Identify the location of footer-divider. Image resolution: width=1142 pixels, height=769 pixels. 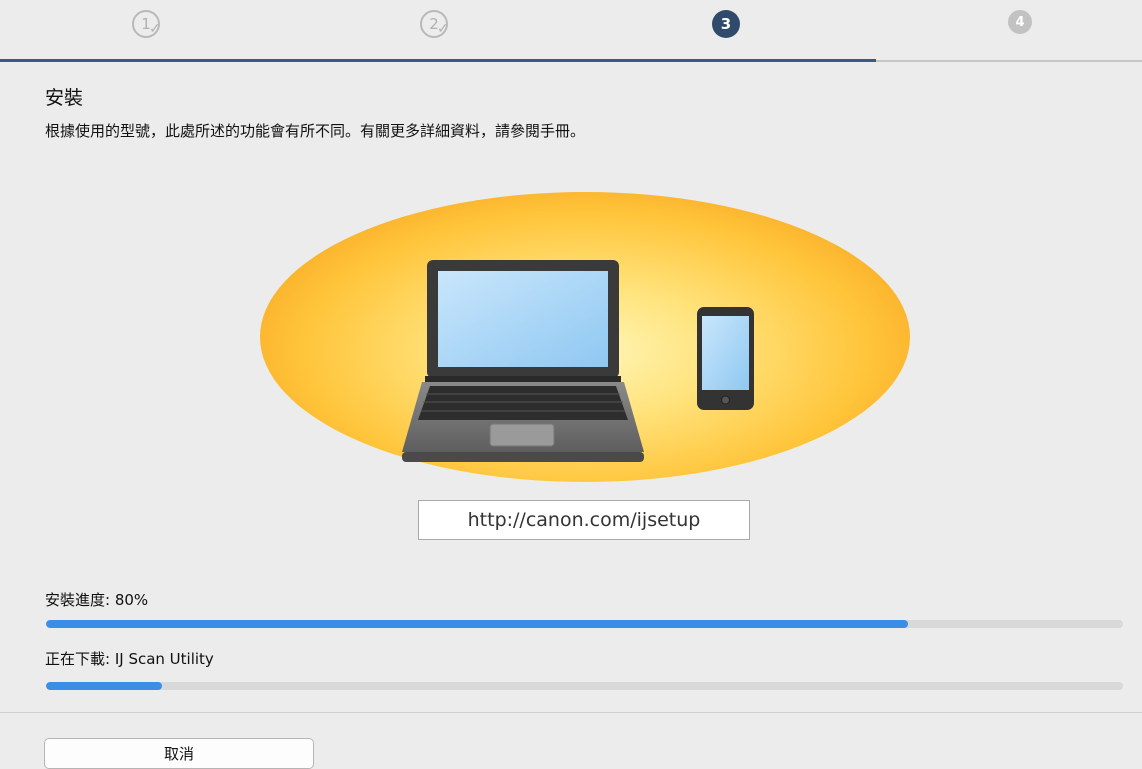
(571, 712).